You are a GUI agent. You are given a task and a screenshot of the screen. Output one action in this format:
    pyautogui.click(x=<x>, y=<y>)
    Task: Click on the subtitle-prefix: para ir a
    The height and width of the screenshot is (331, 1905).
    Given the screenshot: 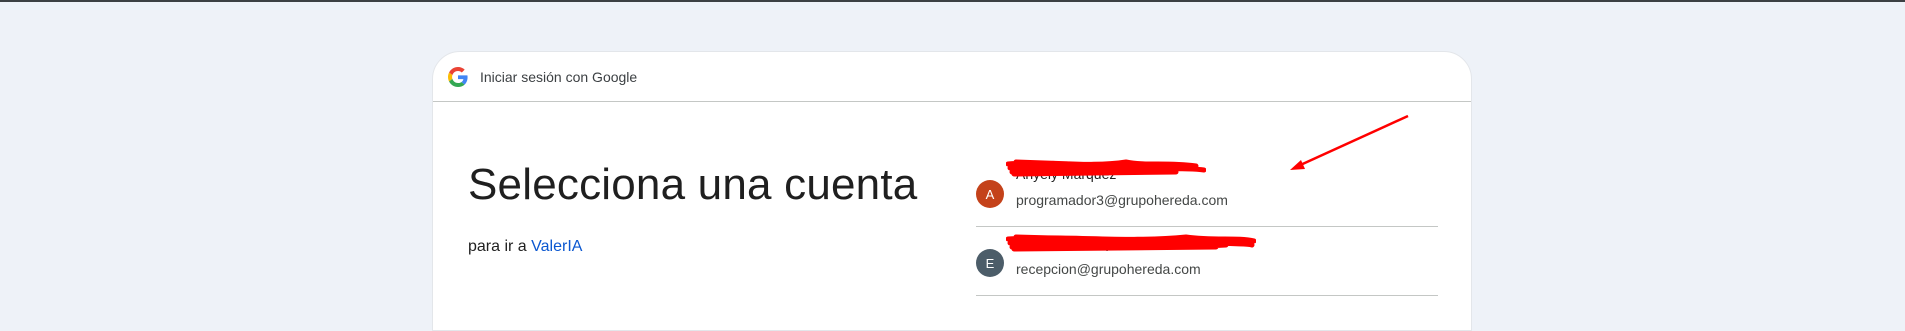 What is the action you would take?
    pyautogui.click(x=497, y=246)
    